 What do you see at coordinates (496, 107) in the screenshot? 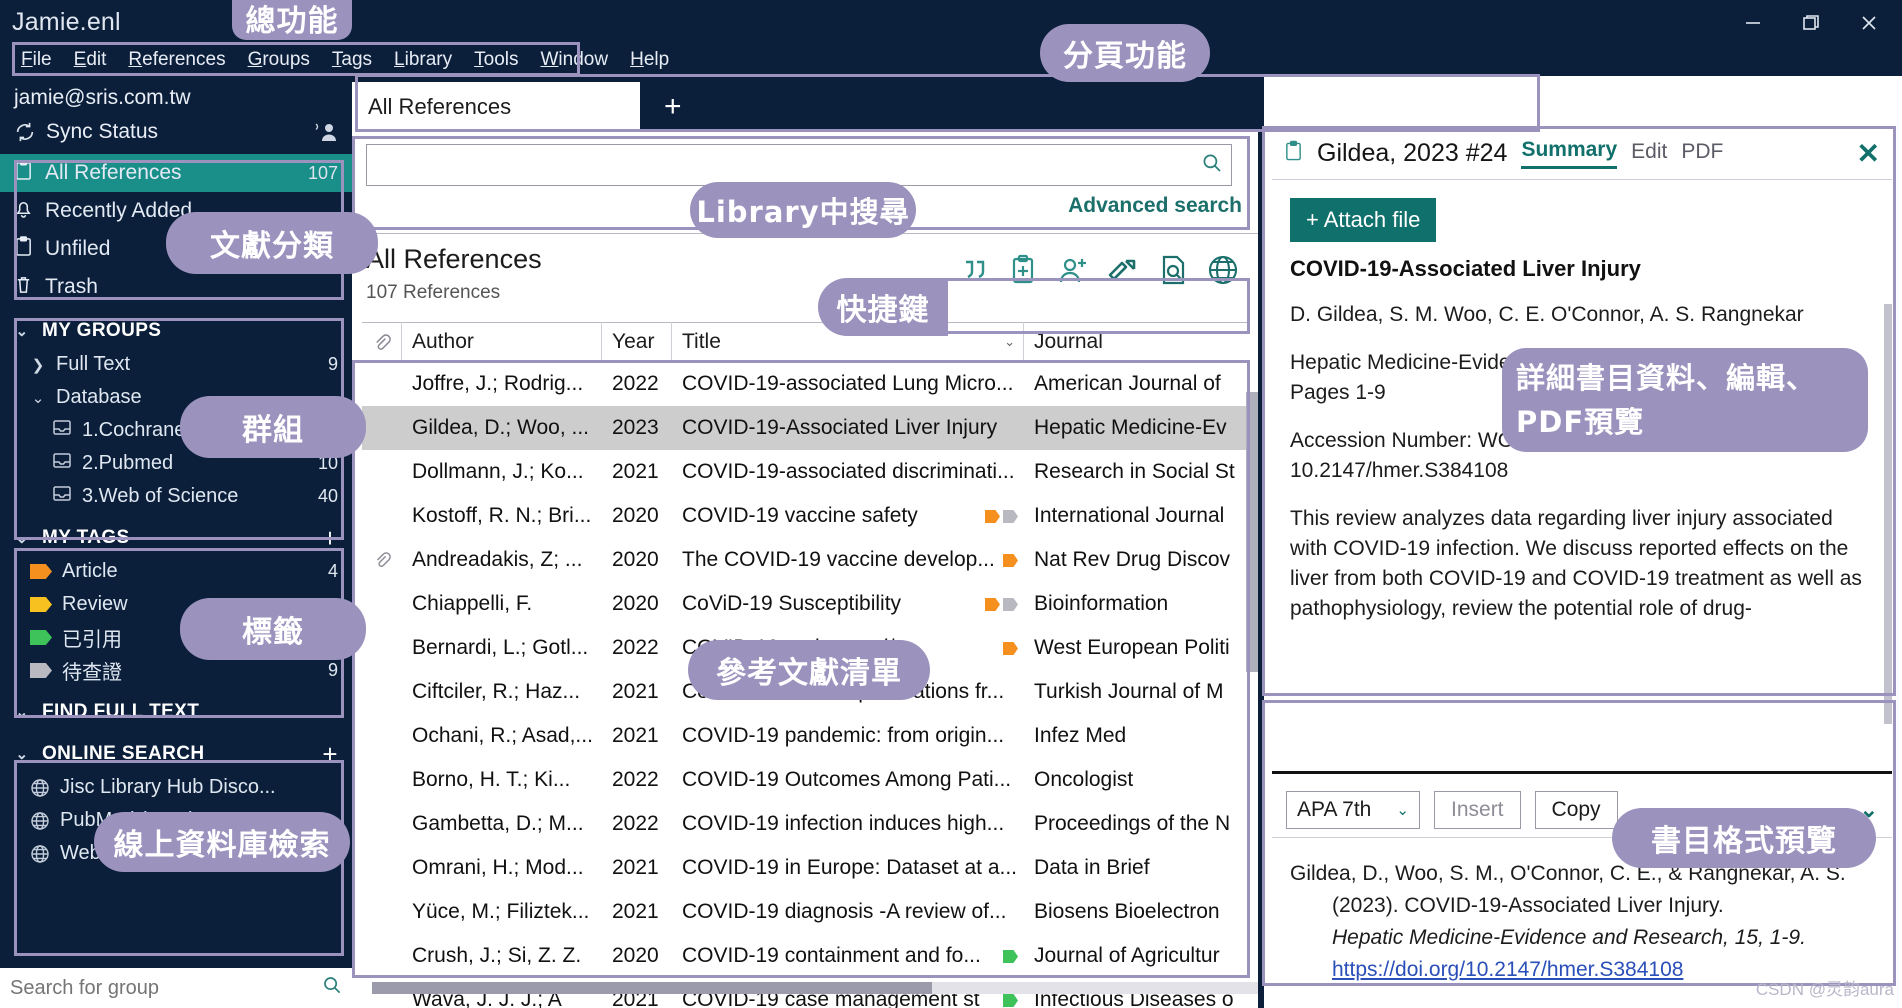
I see `tab-all-references: All References` at bounding box center [496, 107].